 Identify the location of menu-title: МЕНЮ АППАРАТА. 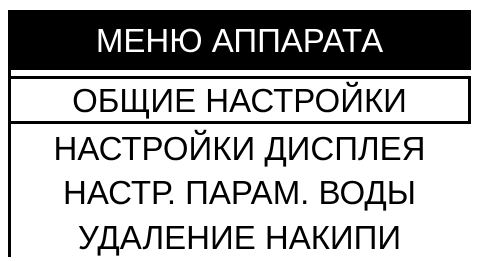
(239, 40).